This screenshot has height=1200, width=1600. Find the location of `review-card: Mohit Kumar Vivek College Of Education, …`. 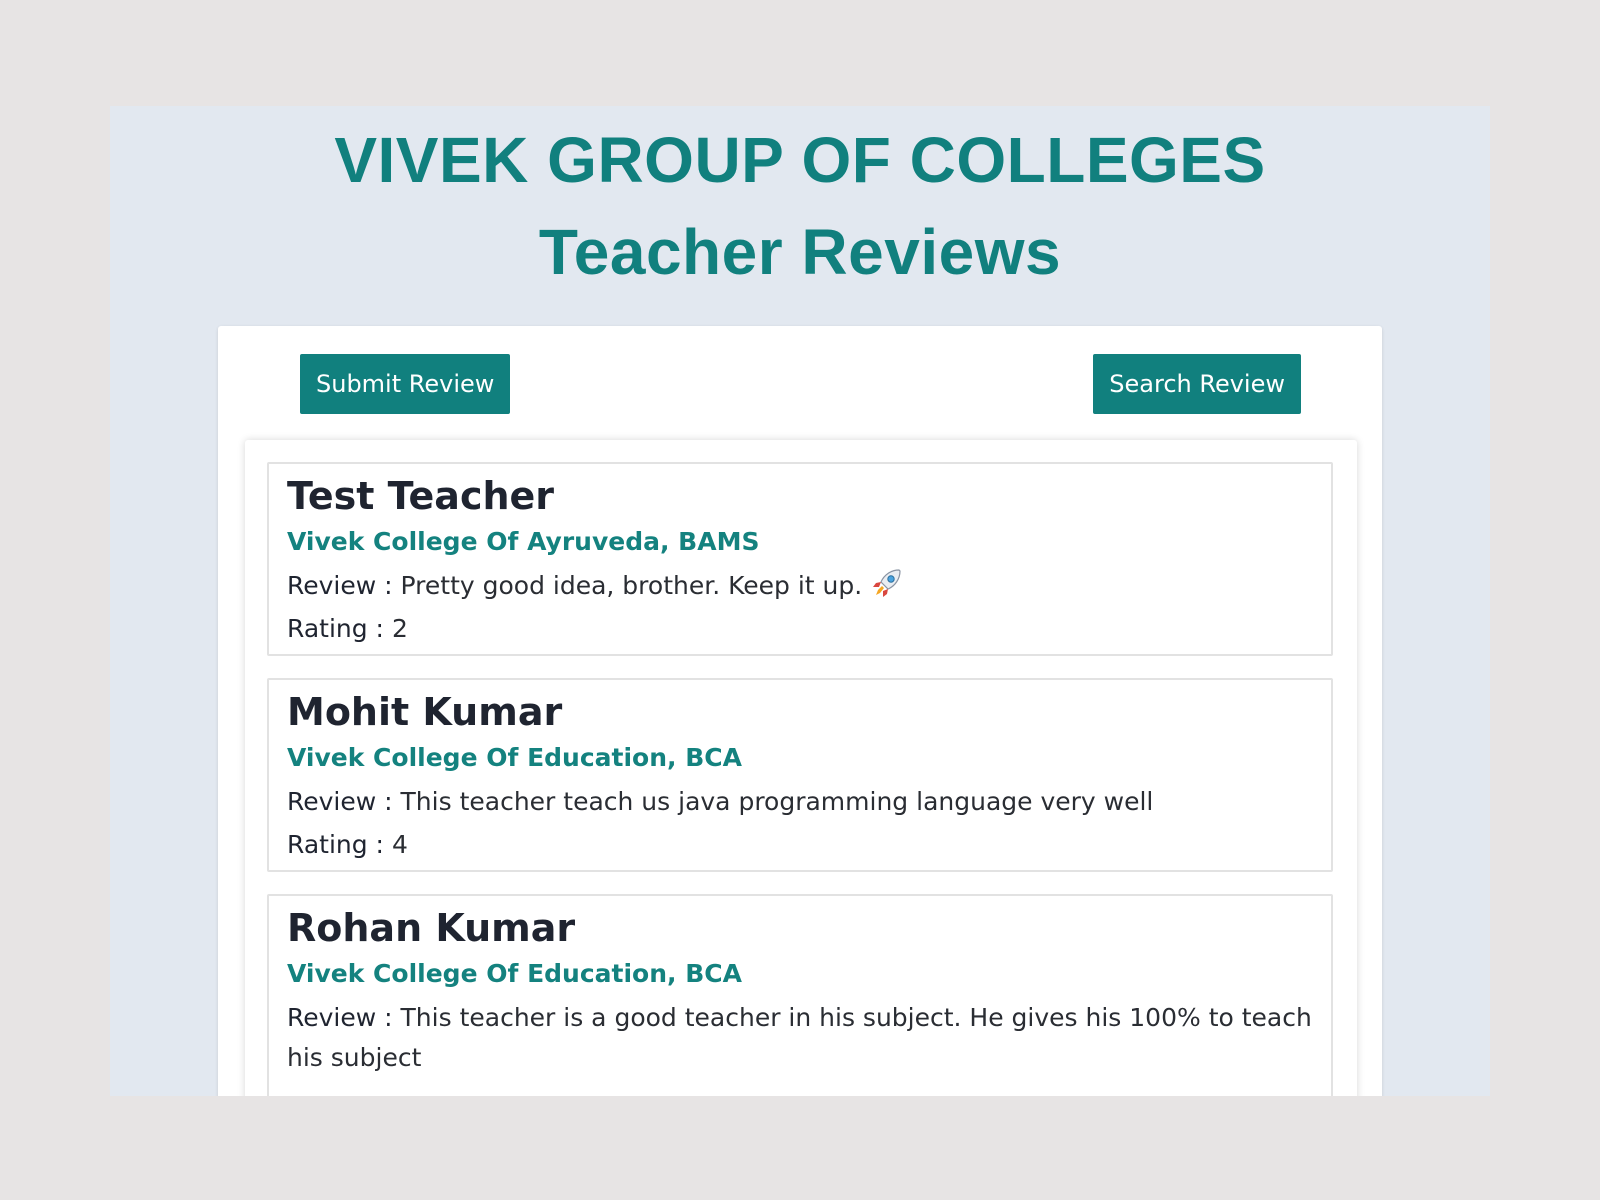

review-card: Mohit Kumar Vivek College Of Education, … is located at coordinates (800, 775).